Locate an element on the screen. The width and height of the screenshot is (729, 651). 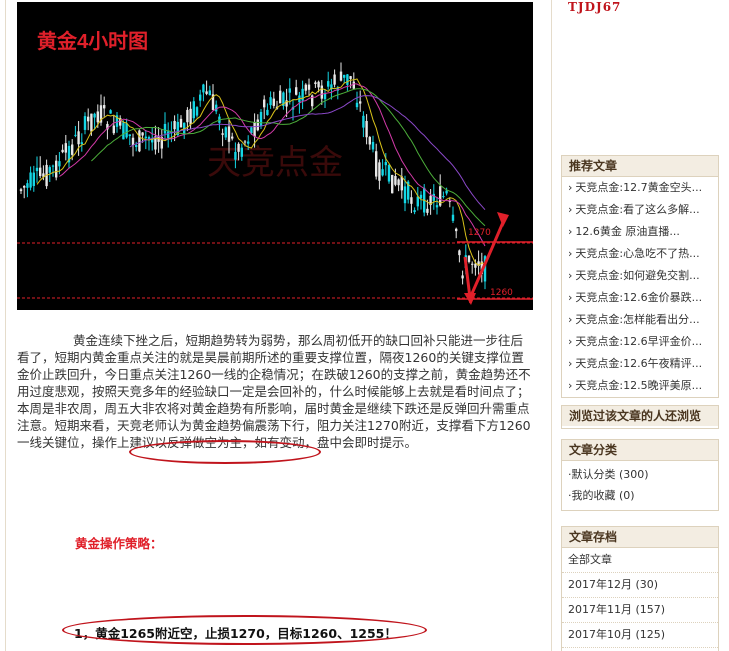
categories-title: 文章分类 is located at coordinates (640, 450).